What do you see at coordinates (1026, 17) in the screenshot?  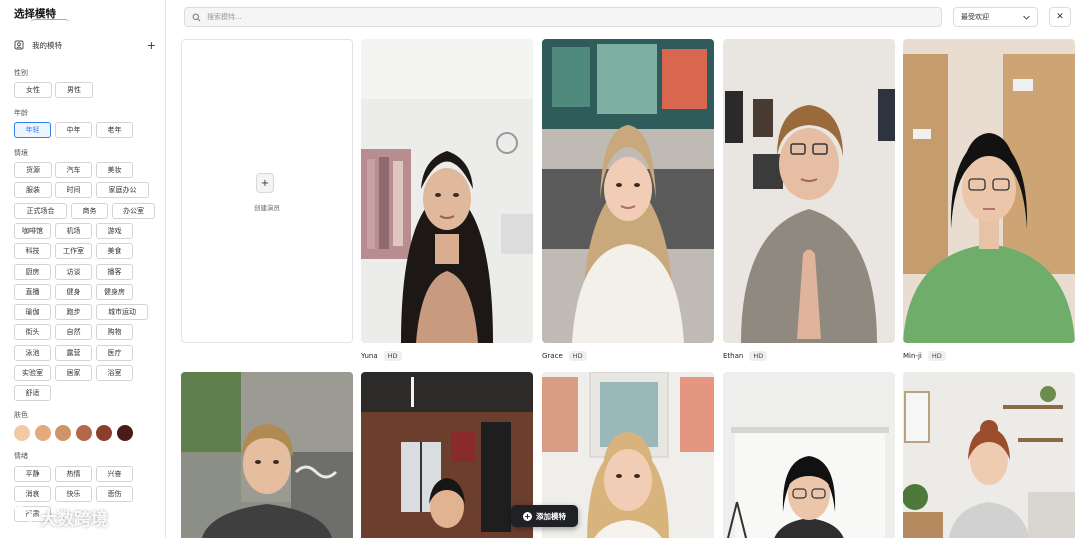 I see `chevron-down-icon` at bounding box center [1026, 17].